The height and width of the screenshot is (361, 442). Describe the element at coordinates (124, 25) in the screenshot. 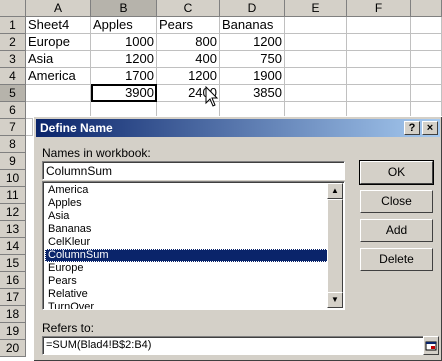

I see `cell-b1: Apples` at that location.